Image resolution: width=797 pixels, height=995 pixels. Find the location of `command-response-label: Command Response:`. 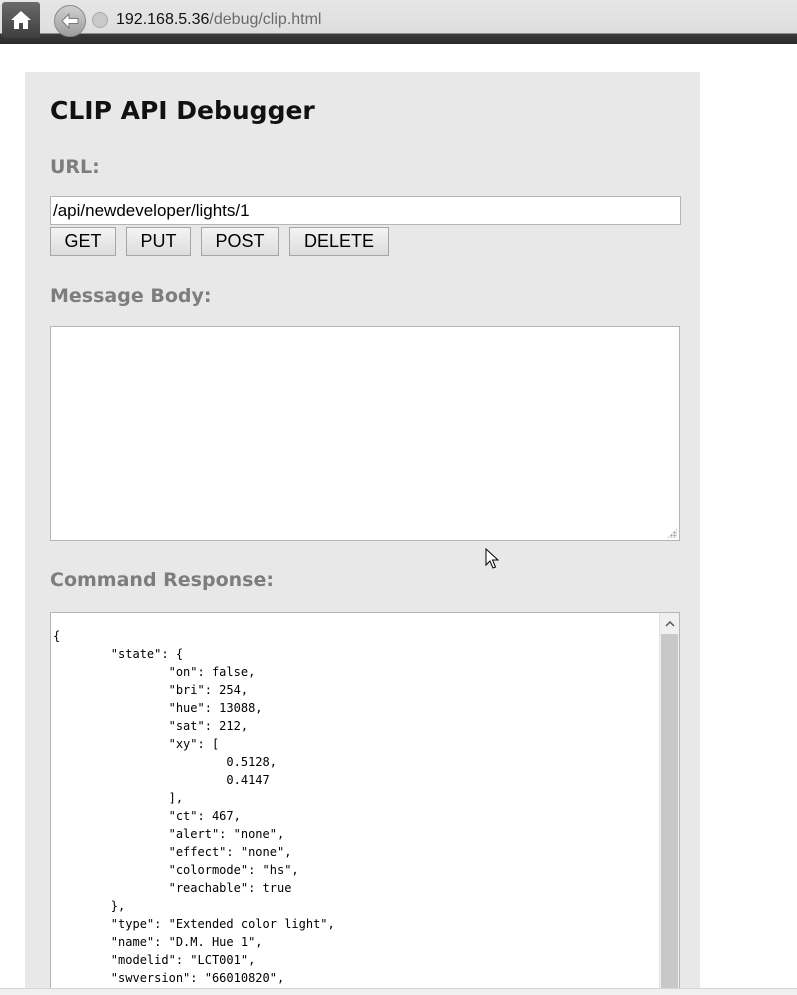

command-response-label: Command Response: is located at coordinates (162, 580).